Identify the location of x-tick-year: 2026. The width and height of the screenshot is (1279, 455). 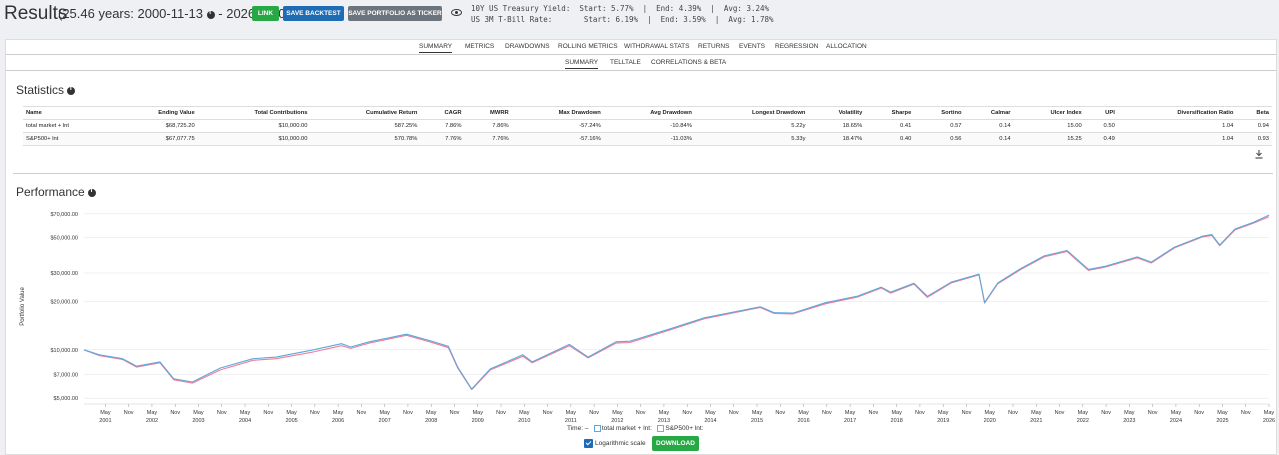
(1269, 421).